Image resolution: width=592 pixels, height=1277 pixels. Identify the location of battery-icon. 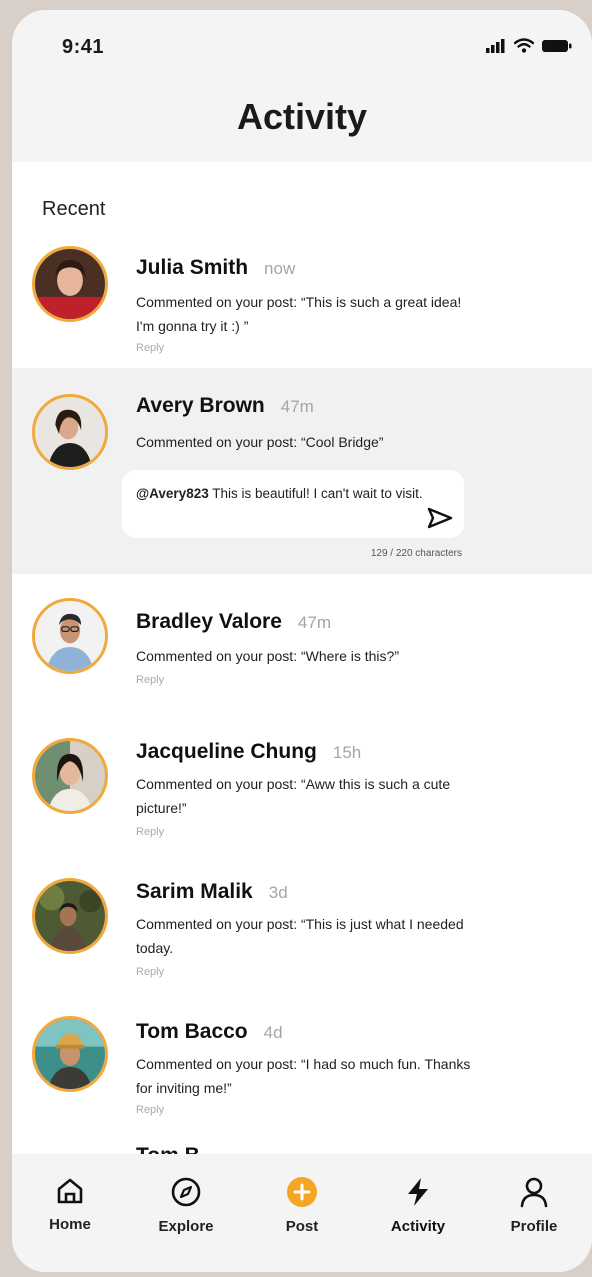
(557, 45).